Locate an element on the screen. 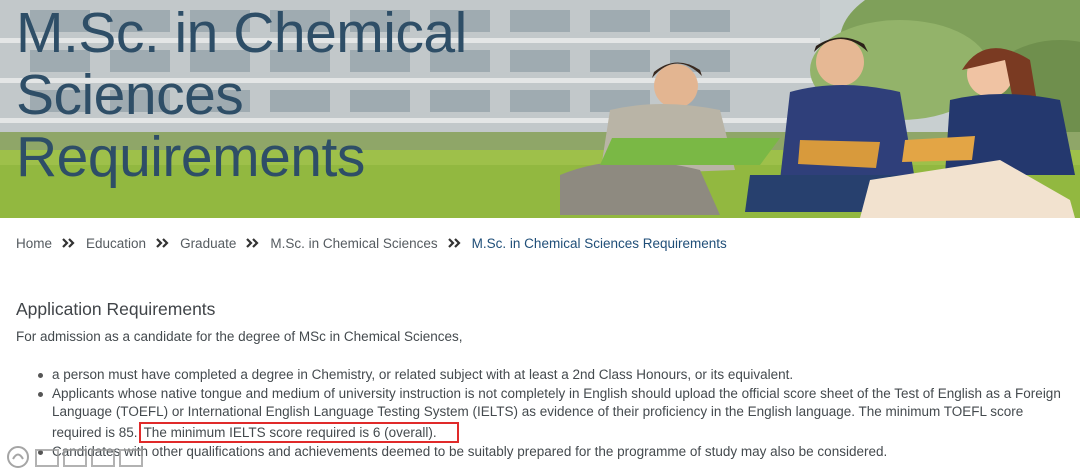 The height and width of the screenshot is (472, 1080). breadcrumb-current-page: M.Sc. in Chemical Sciences Requirements is located at coordinates (599, 243).